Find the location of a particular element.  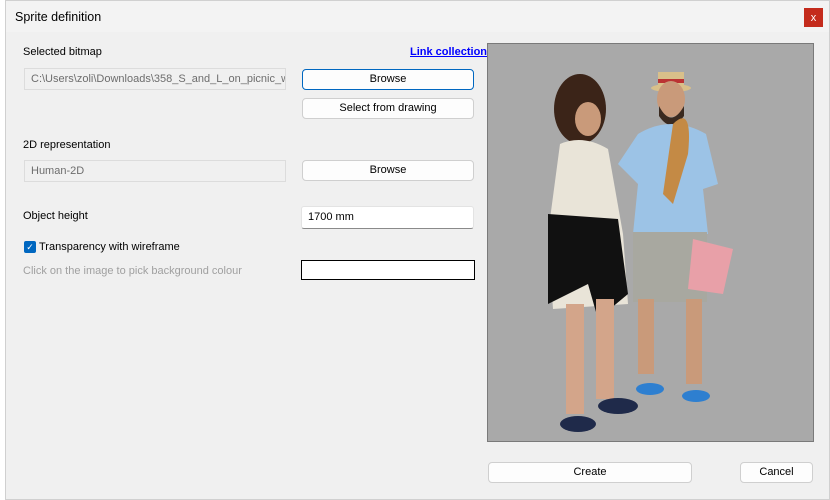

transparency-checkbox: ✓ is located at coordinates (30, 247).